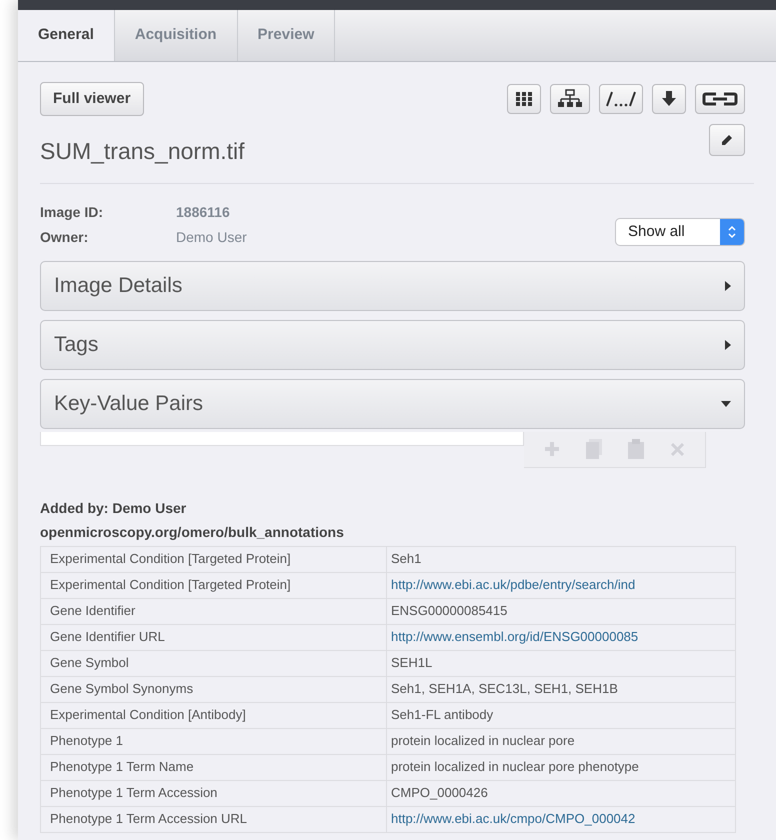 Image resolution: width=776 pixels, height=840 pixels. I want to click on down-arrow-icon, so click(669, 99).